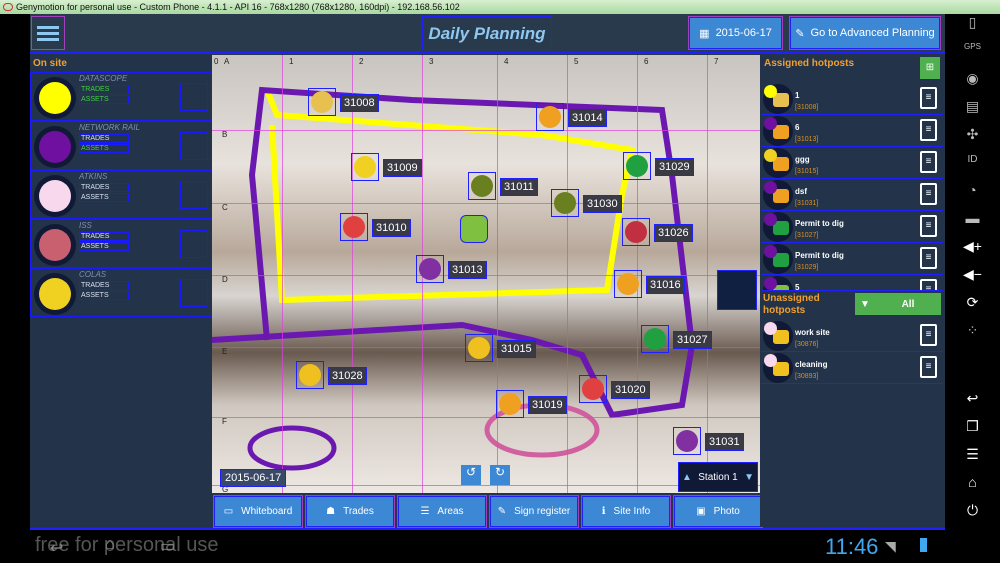 Image resolution: width=1000 pixels, height=563 pixels. What do you see at coordinates (749, 477) in the screenshot?
I see `chevron-down-icon: ▼` at bounding box center [749, 477].